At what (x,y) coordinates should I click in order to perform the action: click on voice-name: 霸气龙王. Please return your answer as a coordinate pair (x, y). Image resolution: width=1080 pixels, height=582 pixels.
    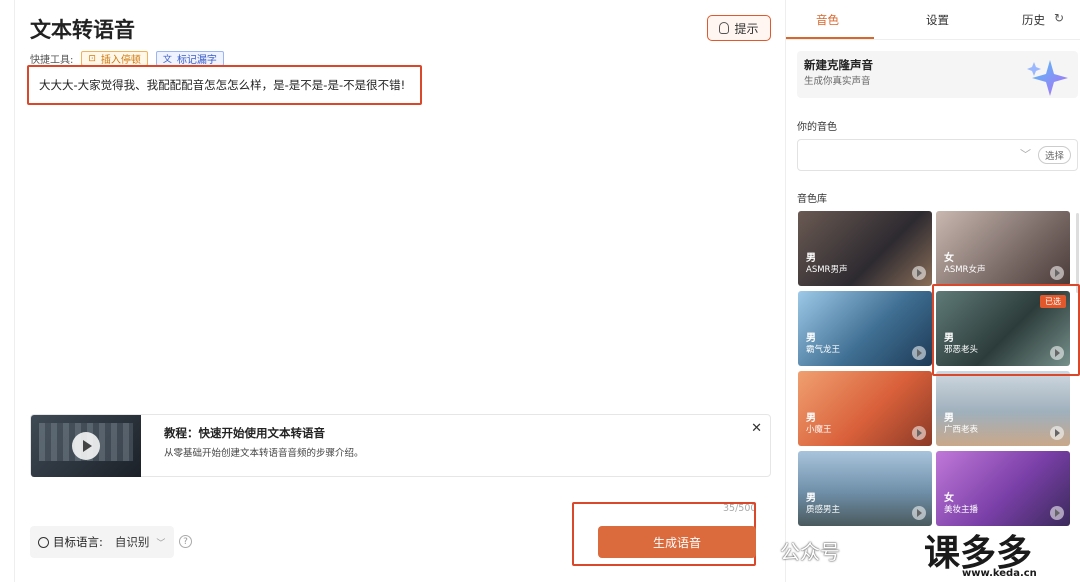
    Looking at the image, I should click on (823, 350).